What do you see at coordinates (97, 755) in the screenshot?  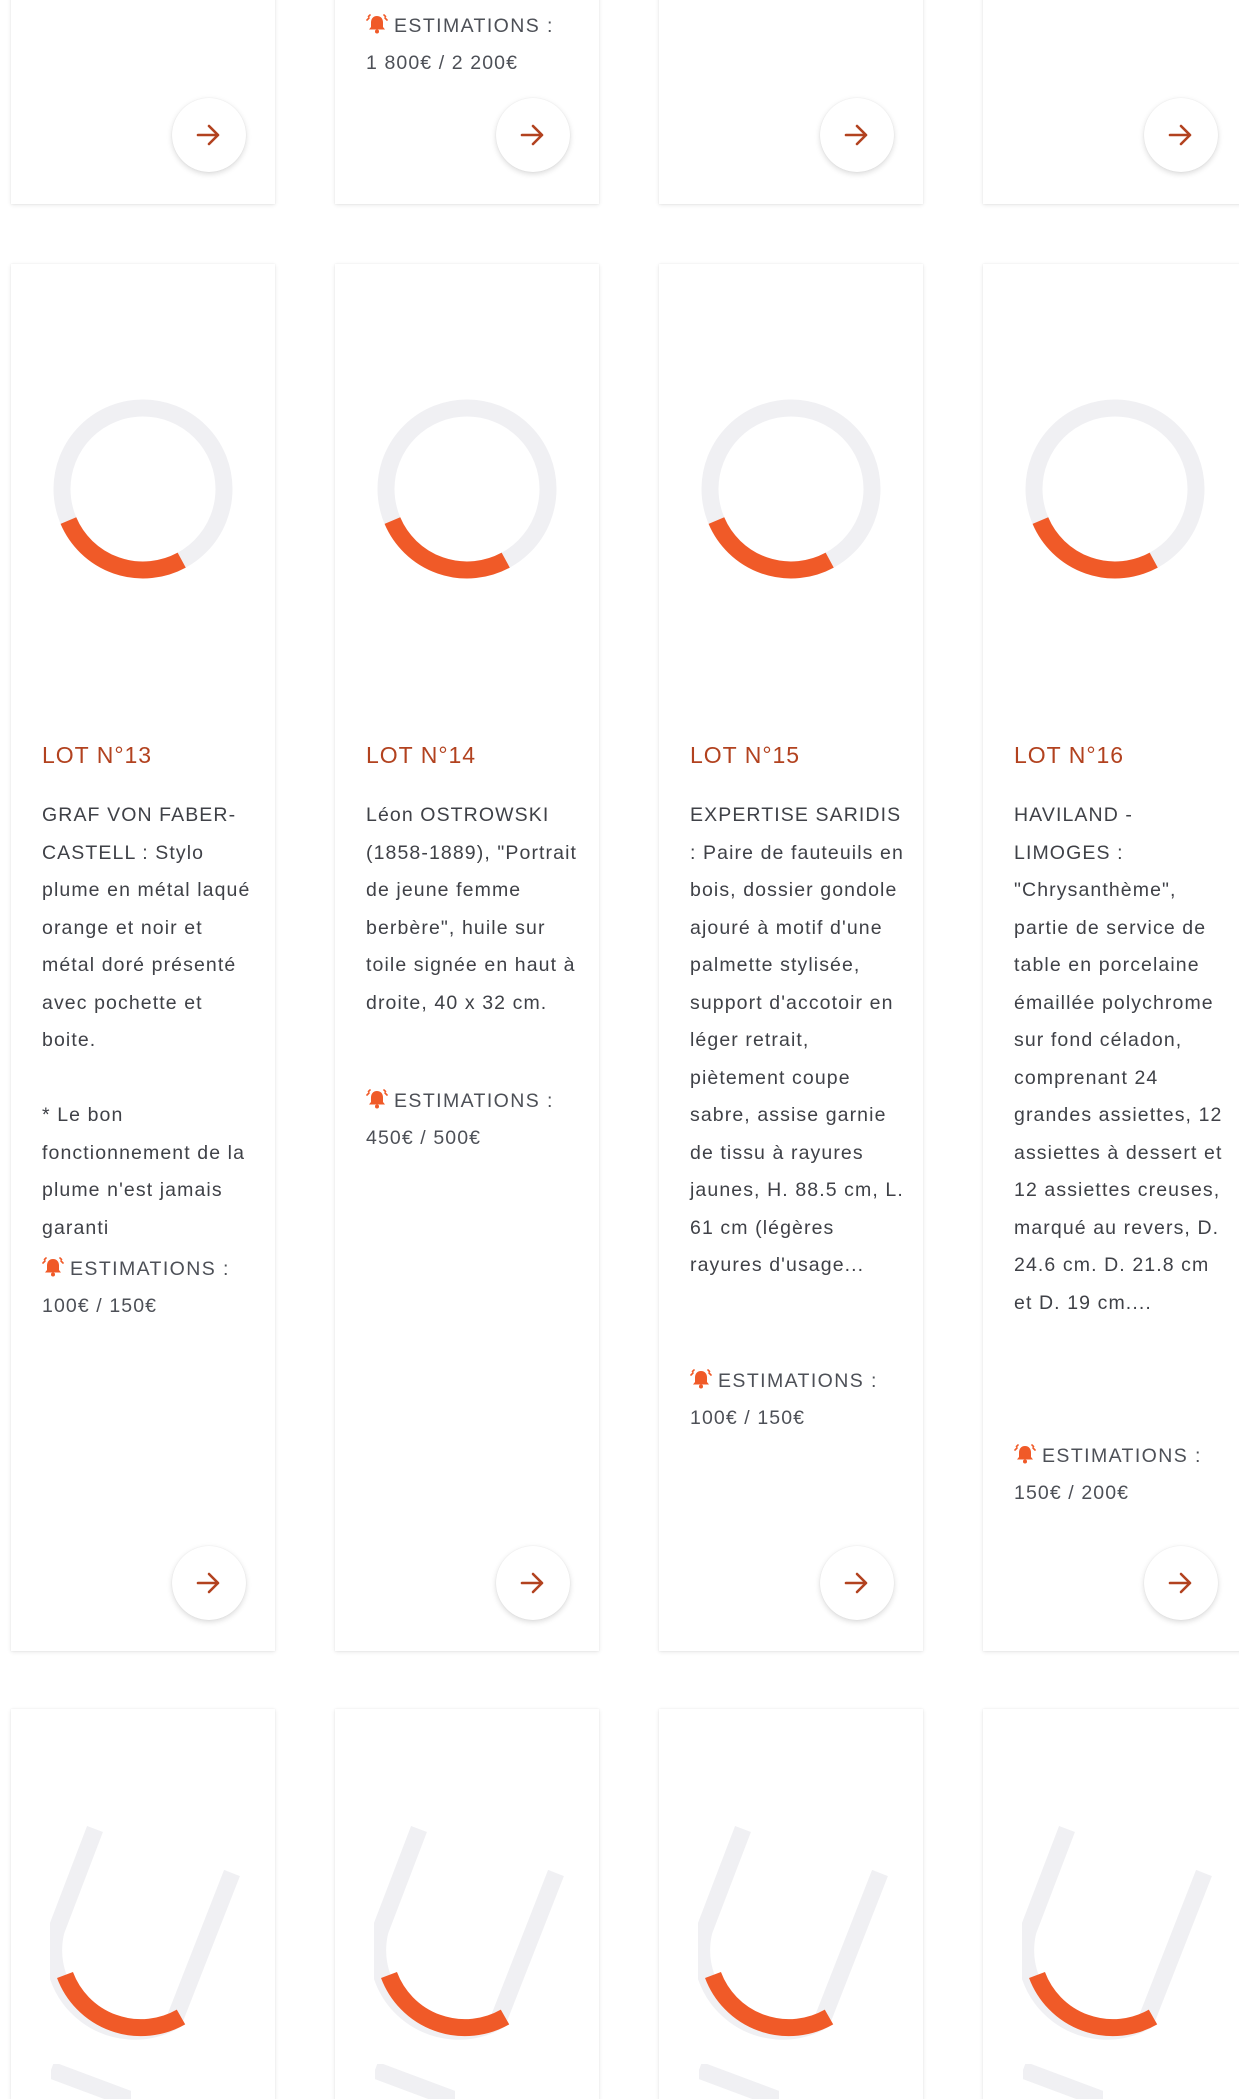 I see `lot-title: LOT N°13` at bounding box center [97, 755].